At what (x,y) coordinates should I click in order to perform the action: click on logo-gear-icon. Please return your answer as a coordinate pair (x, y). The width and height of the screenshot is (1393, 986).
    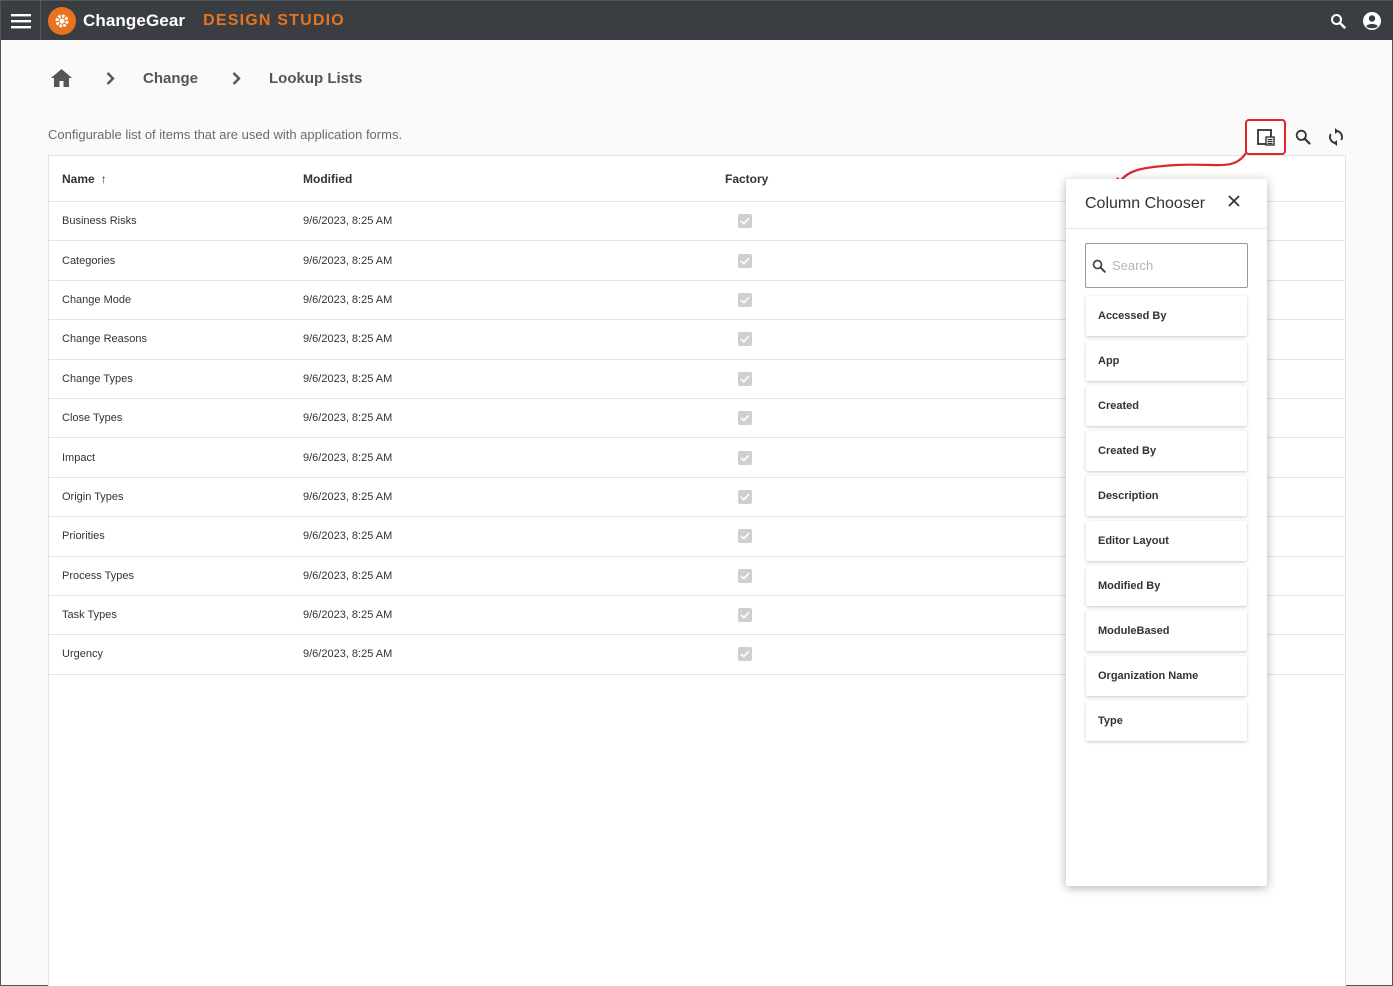
    Looking at the image, I should click on (62, 20).